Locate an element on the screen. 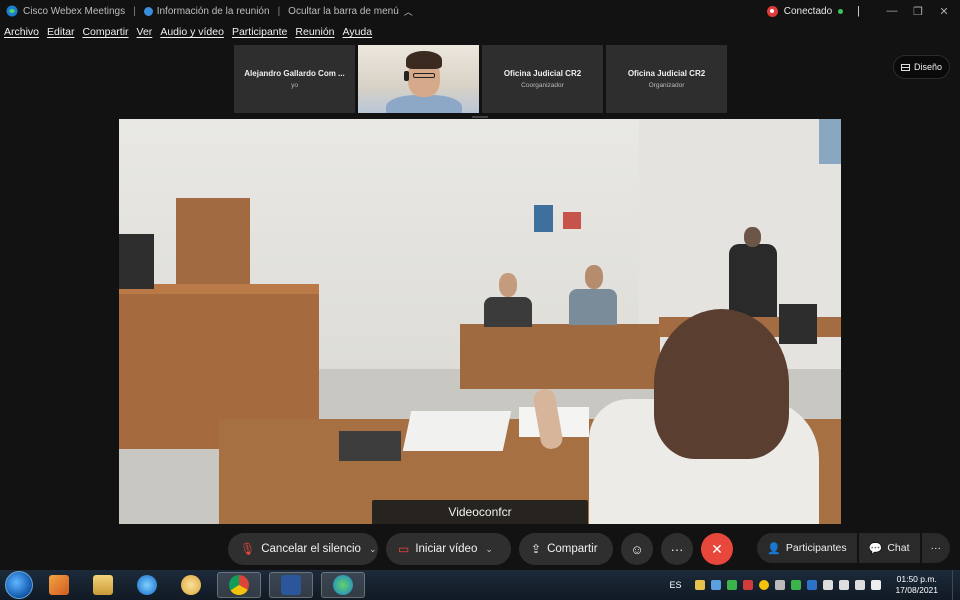 This screenshot has width=960, height=600. chat-panel-button: 💬 Chat is located at coordinates (889, 548).